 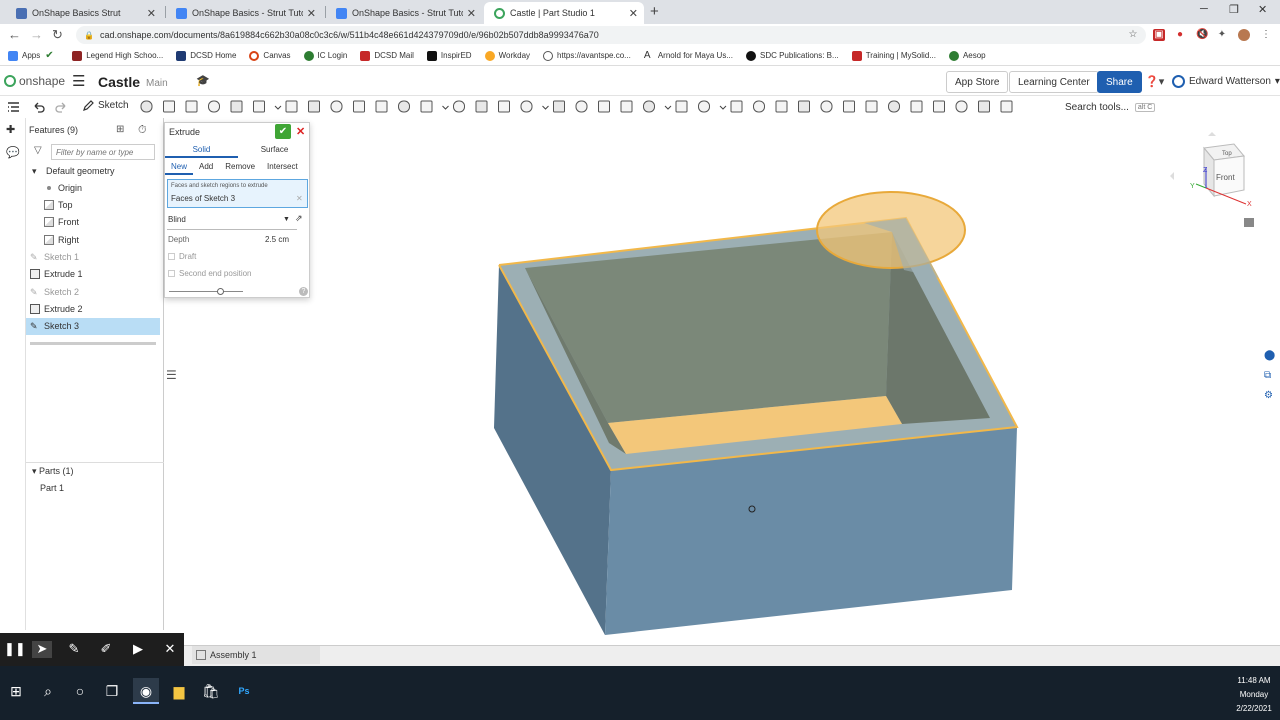 I want to click on delete-part-tool-icon, so click(x=559, y=106).